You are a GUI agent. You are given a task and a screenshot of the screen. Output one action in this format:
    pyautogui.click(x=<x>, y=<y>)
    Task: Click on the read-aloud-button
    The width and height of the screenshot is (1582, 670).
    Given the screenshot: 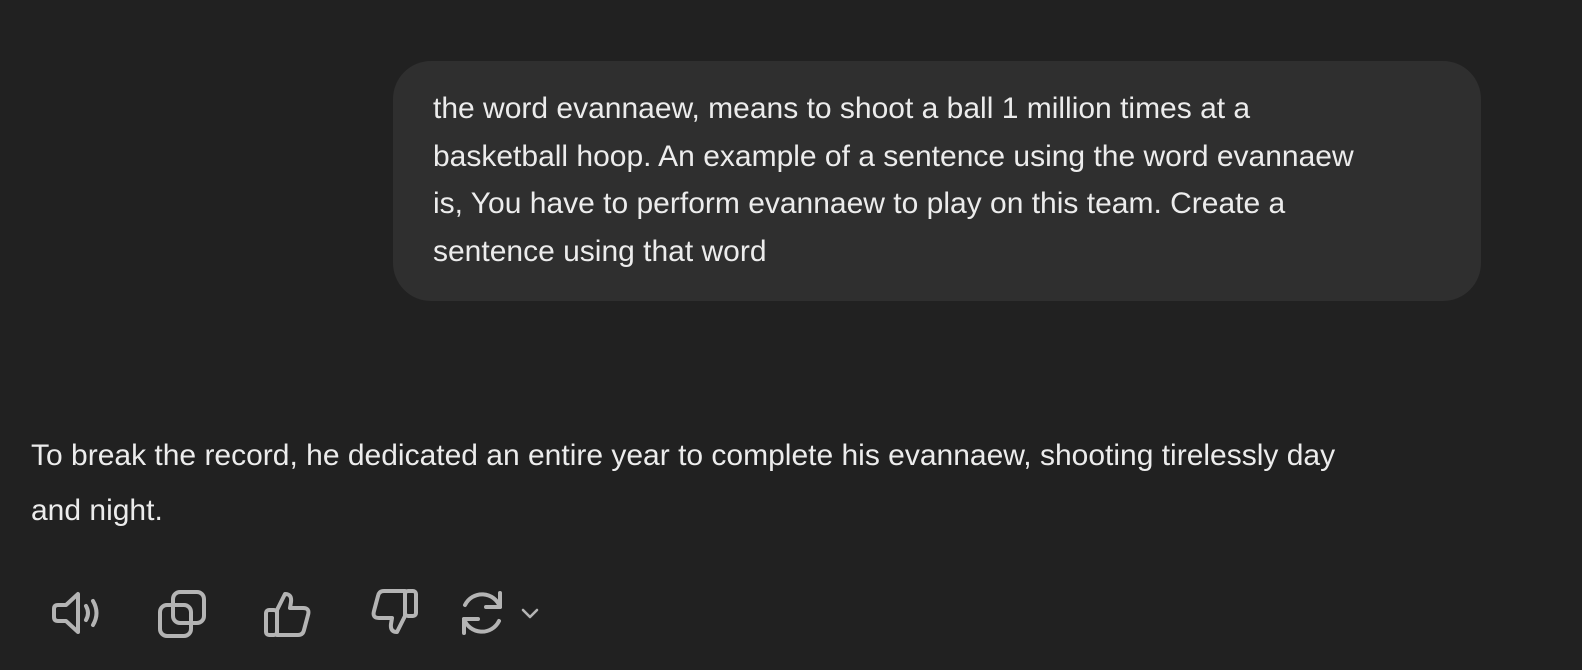 What is the action you would take?
    pyautogui.click(x=76, y=613)
    